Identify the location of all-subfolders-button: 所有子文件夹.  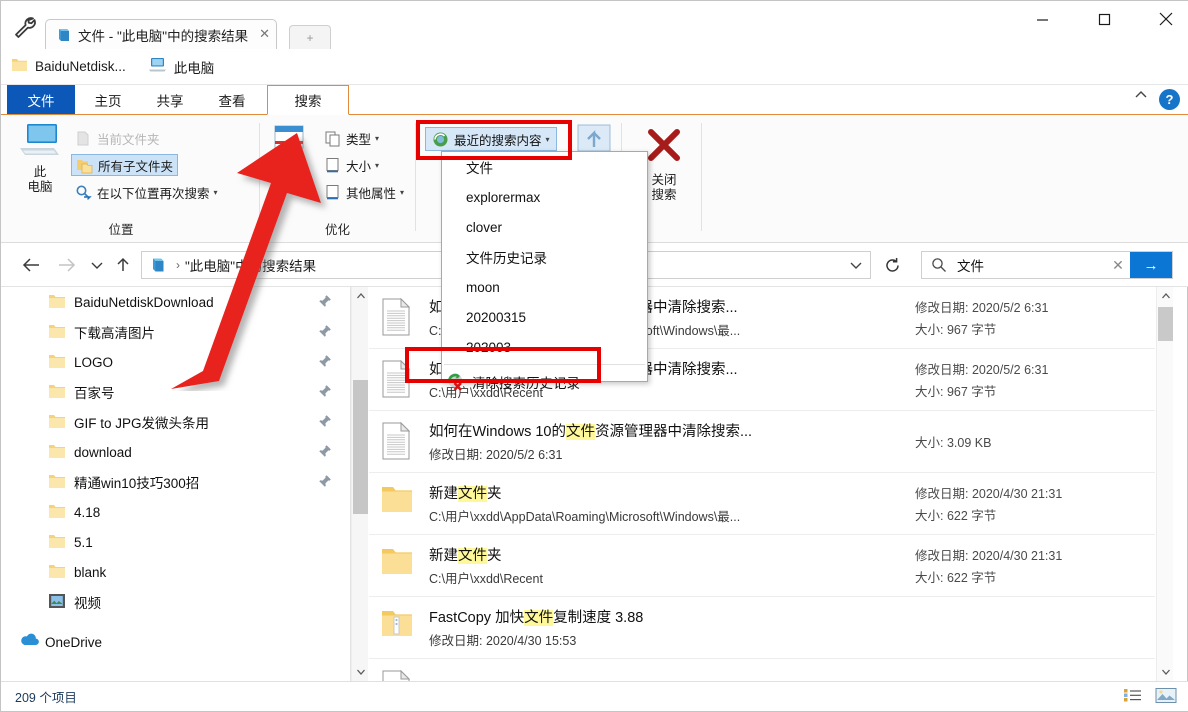
(125, 165).